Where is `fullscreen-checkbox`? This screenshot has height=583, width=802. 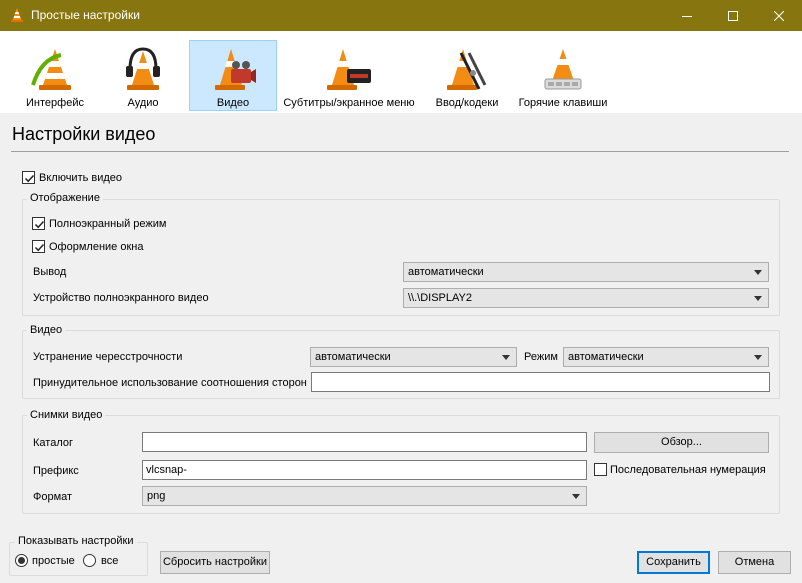
fullscreen-checkbox is located at coordinates (38, 223).